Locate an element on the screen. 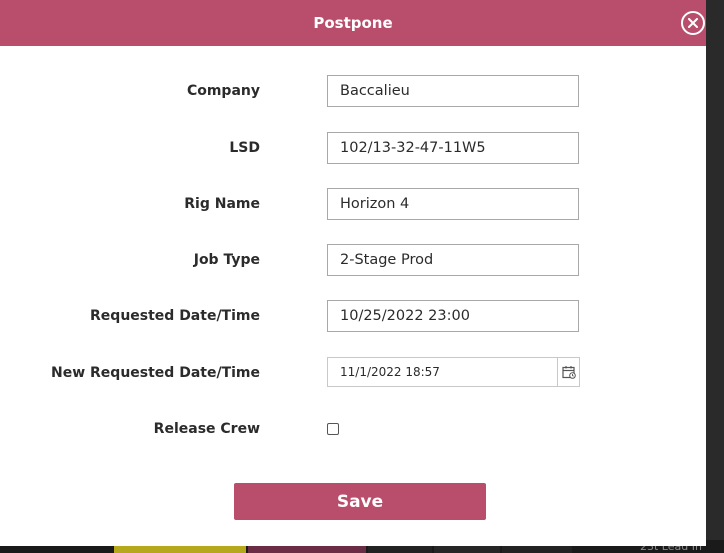 The width and height of the screenshot is (724, 553). calendar-icon is located at coordinates (568, 372).